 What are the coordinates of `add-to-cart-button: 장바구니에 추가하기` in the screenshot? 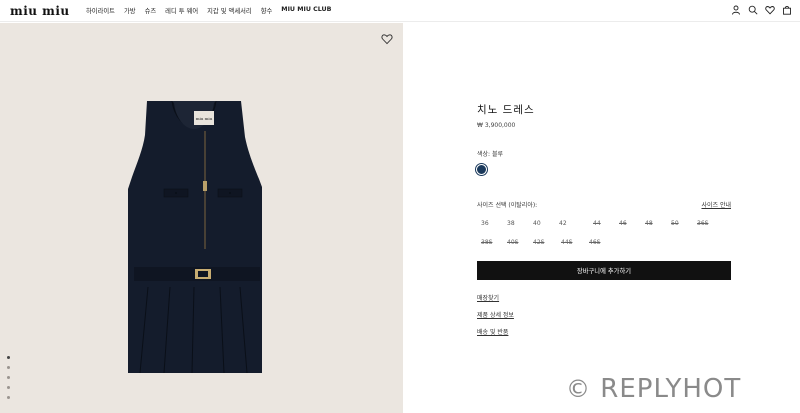 It's located at (604, 270).